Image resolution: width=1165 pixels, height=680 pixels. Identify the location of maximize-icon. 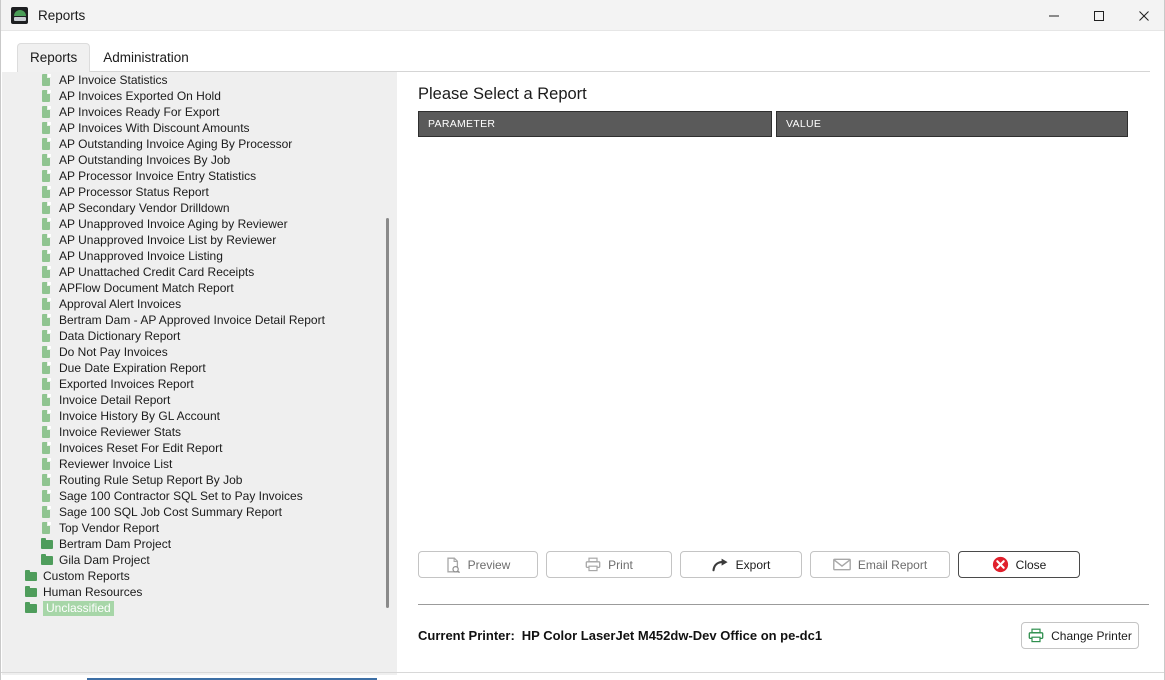
(1098, 15).